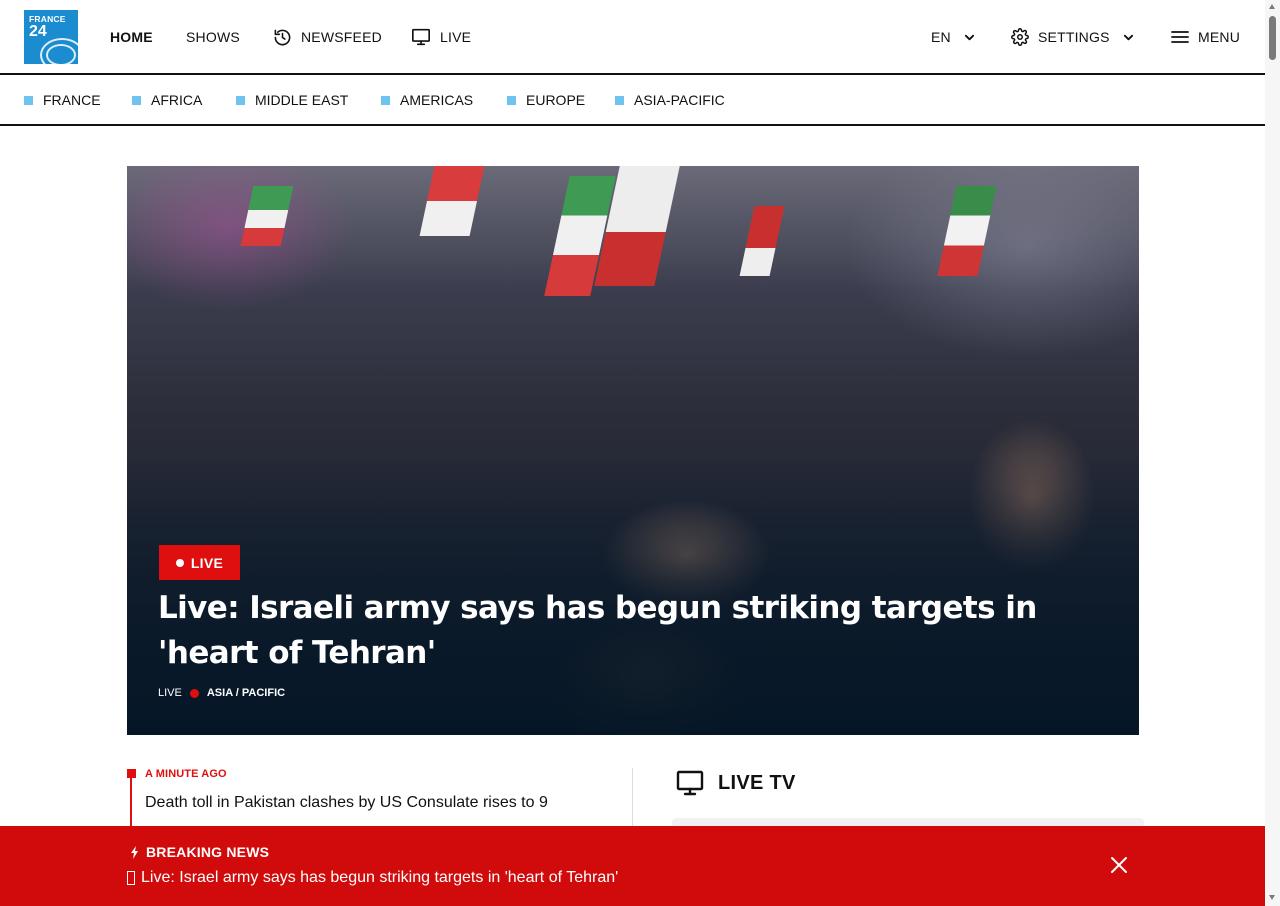  I want to click on close-breaking-news-button, so click(1119, 865).